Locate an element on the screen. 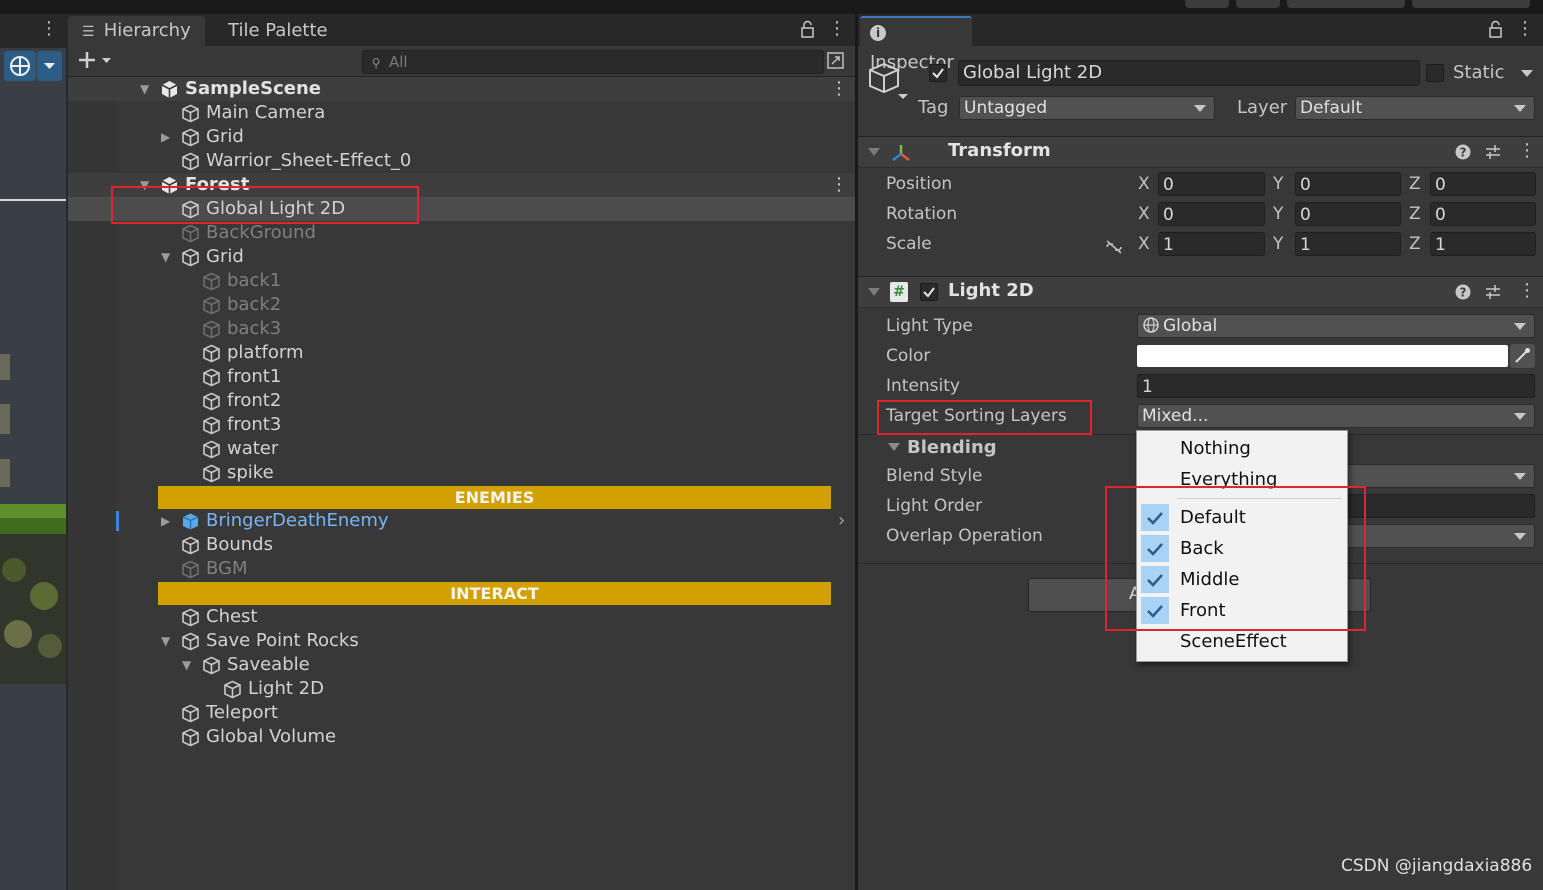 This screenshot has height=890, width=1543. hierarchy-row: front2 is located at coordinates (461, 401).